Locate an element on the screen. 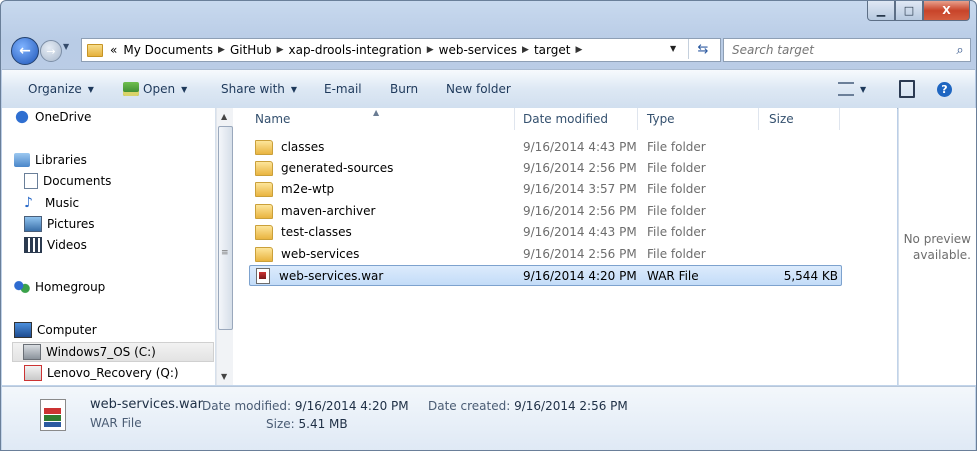 The width and height of the screenshot is (977, 451). burn-button: Burn is located at coordinates (404, 89).